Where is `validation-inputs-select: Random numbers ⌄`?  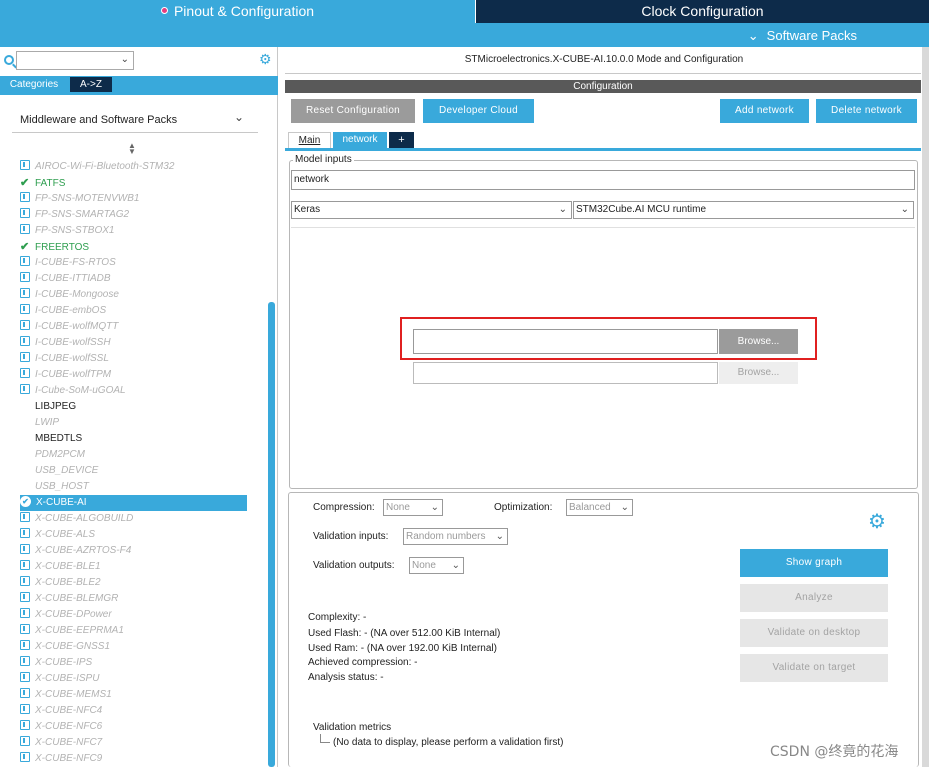
validation-inputs-select: Random numbers ⌄ is located at coordinates (455, 536).